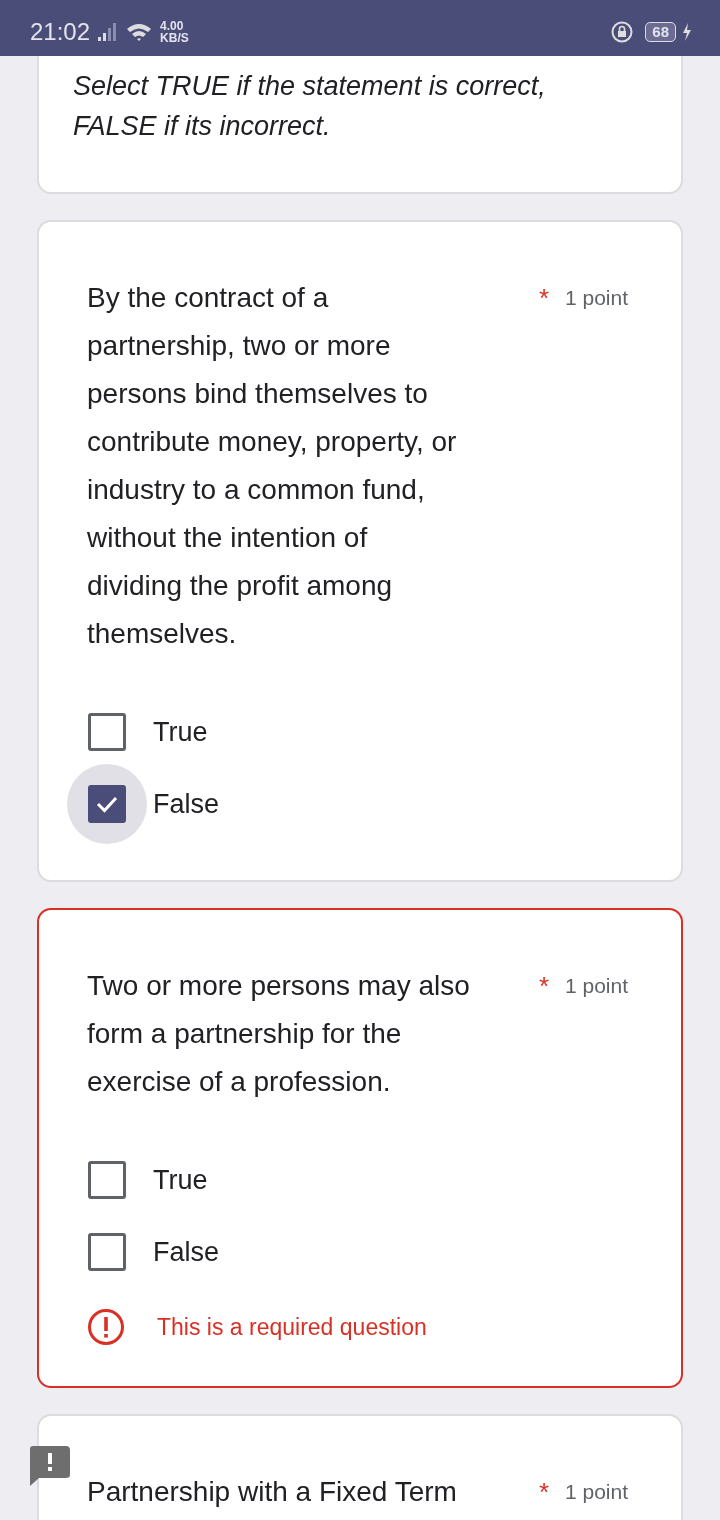 This screenshot has width=720, height=1520. I want to click on battery-level: 68, so click(660, 32).